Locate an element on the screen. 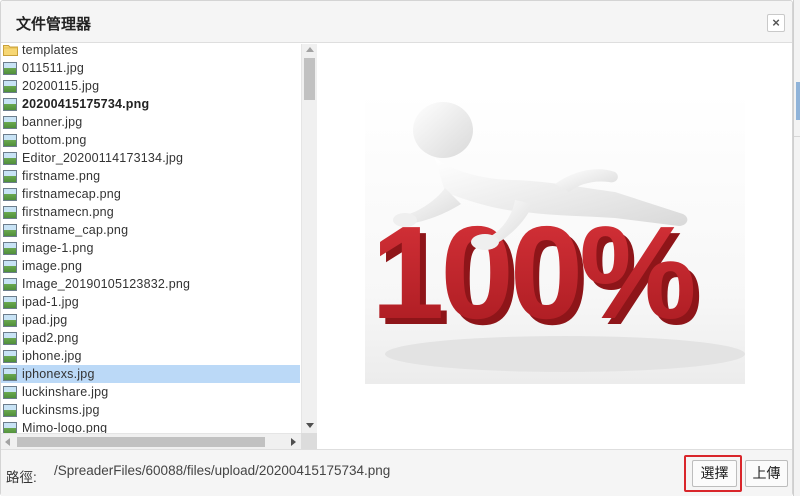  file-item: Image_20190105123832.png is located at coordinates (150, 284).